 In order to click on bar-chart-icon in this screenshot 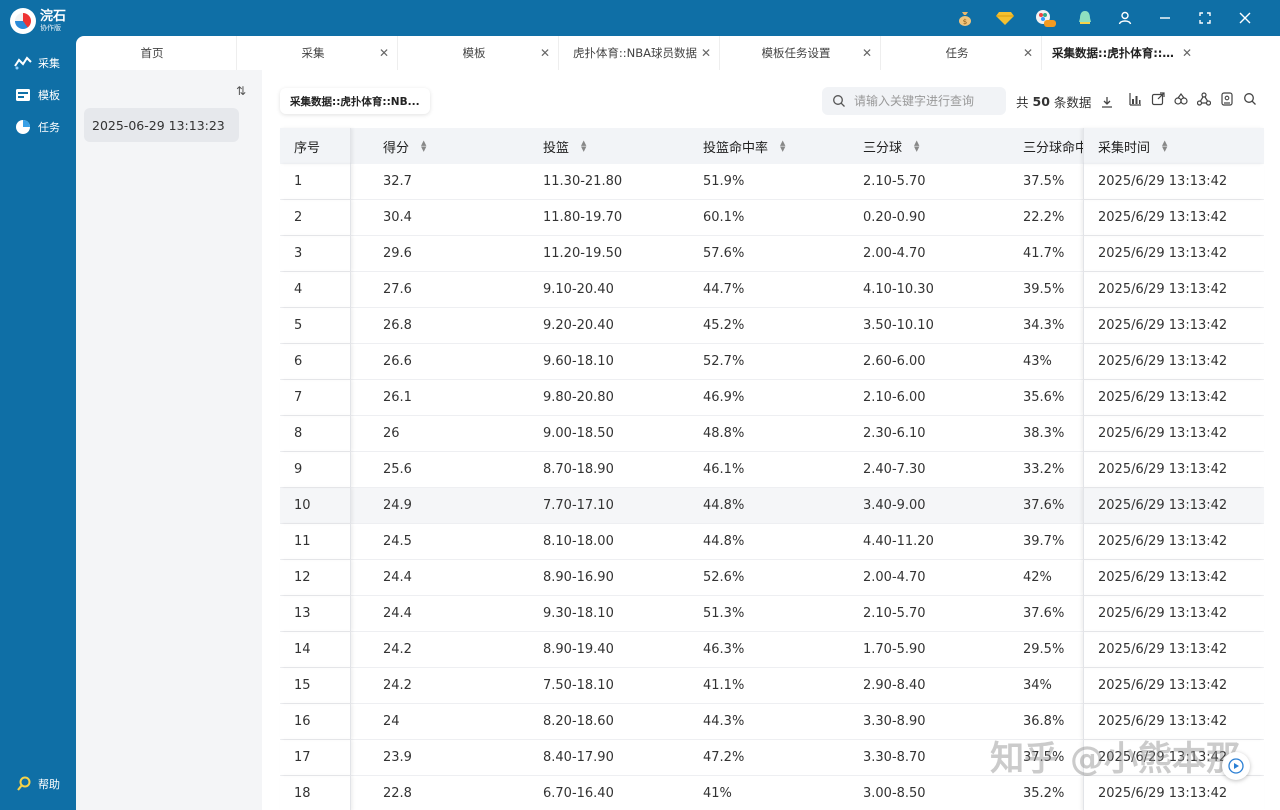, I will do `click(1135, 99)`.